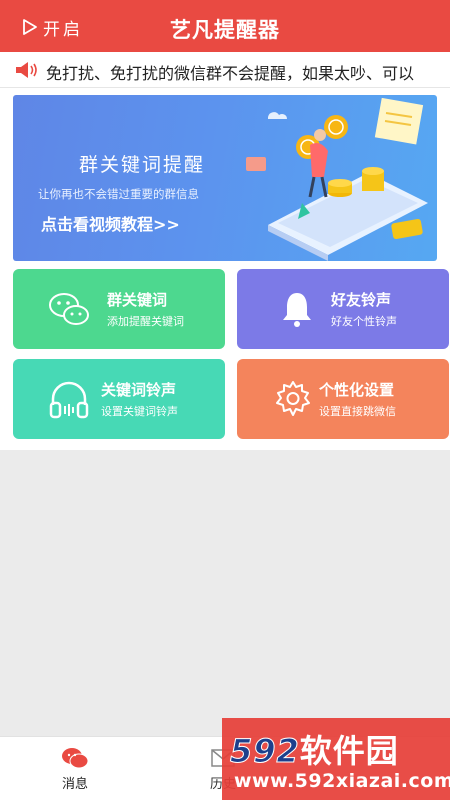 This screenshot has height=800, width=450. I want to click on notice-text: 免打扰、免打扰的微信群不会提醒，如果太吵、可以, so click(230, 73).